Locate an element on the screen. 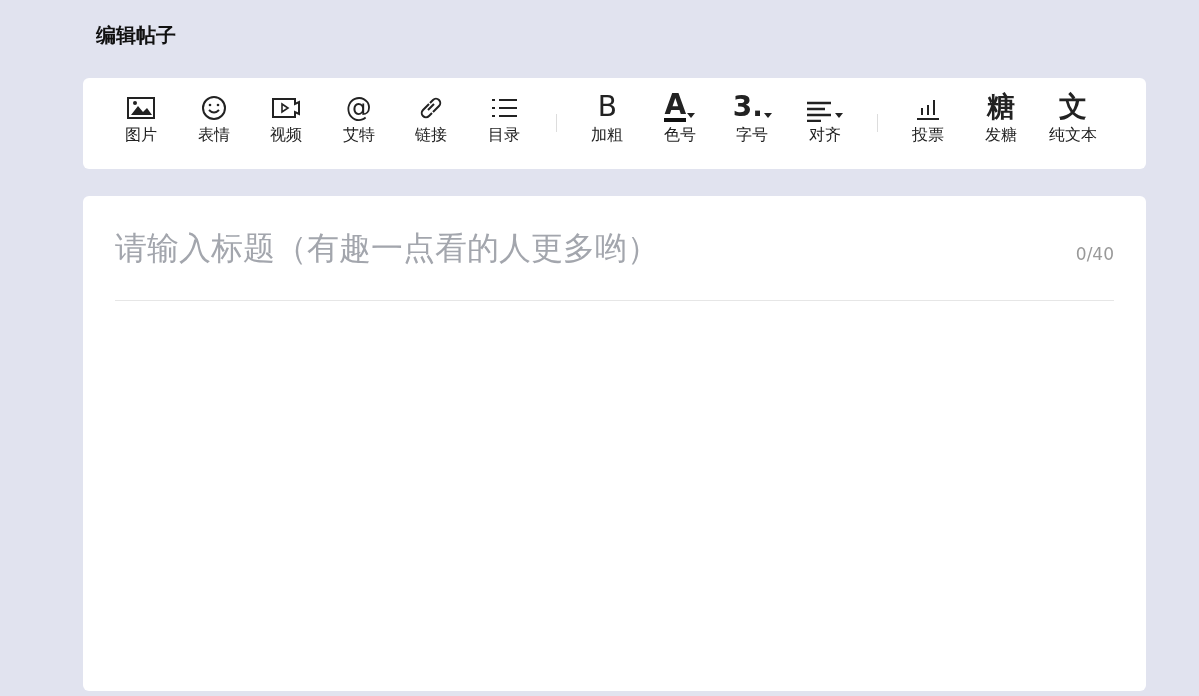 Image resolution: width=1199 pixels, height=696 pixels. page-title: 编辑帖子 is located at coordinates (136, 35).